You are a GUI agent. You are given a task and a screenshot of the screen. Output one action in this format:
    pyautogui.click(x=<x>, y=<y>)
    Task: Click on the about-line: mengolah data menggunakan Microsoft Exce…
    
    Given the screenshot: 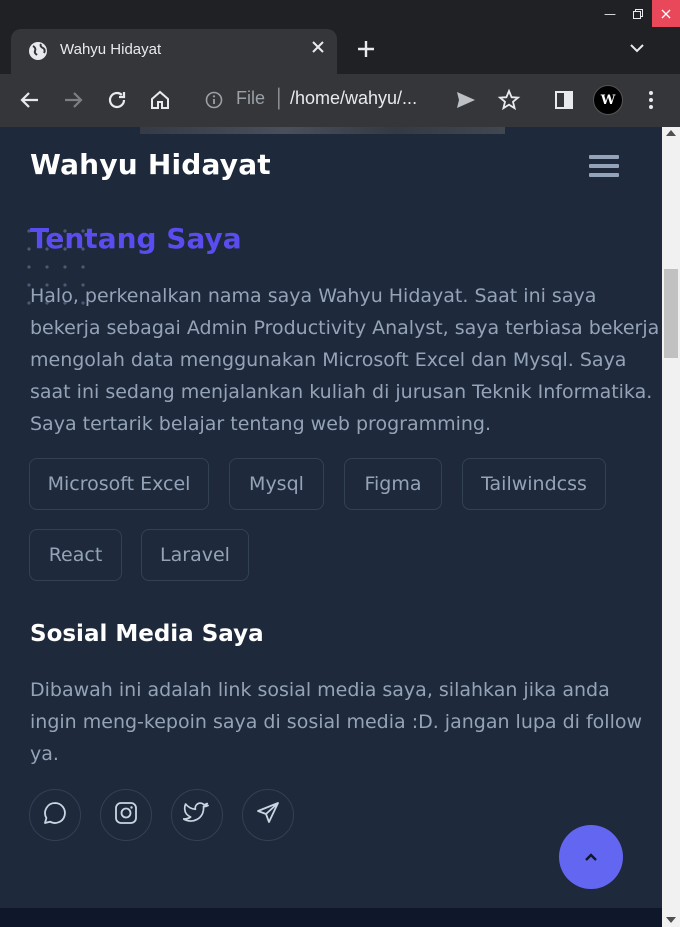 What is the action you would take?
    pyautogui.click(x=328, y=360)
    